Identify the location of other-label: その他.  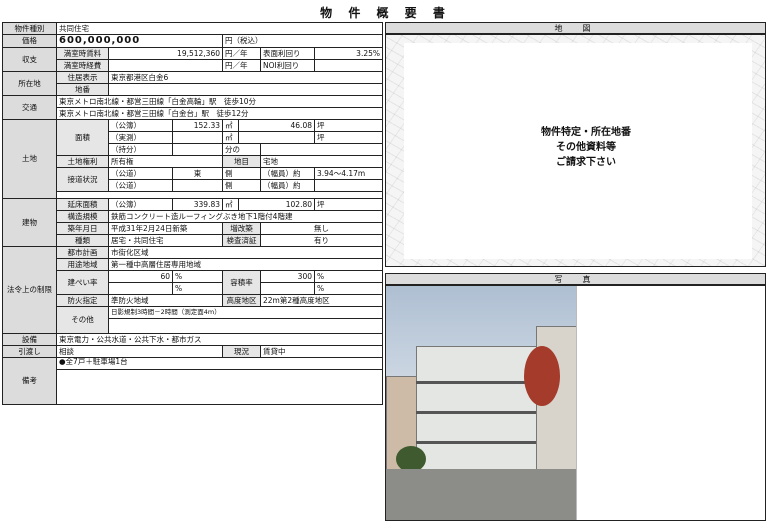
(82, 320).